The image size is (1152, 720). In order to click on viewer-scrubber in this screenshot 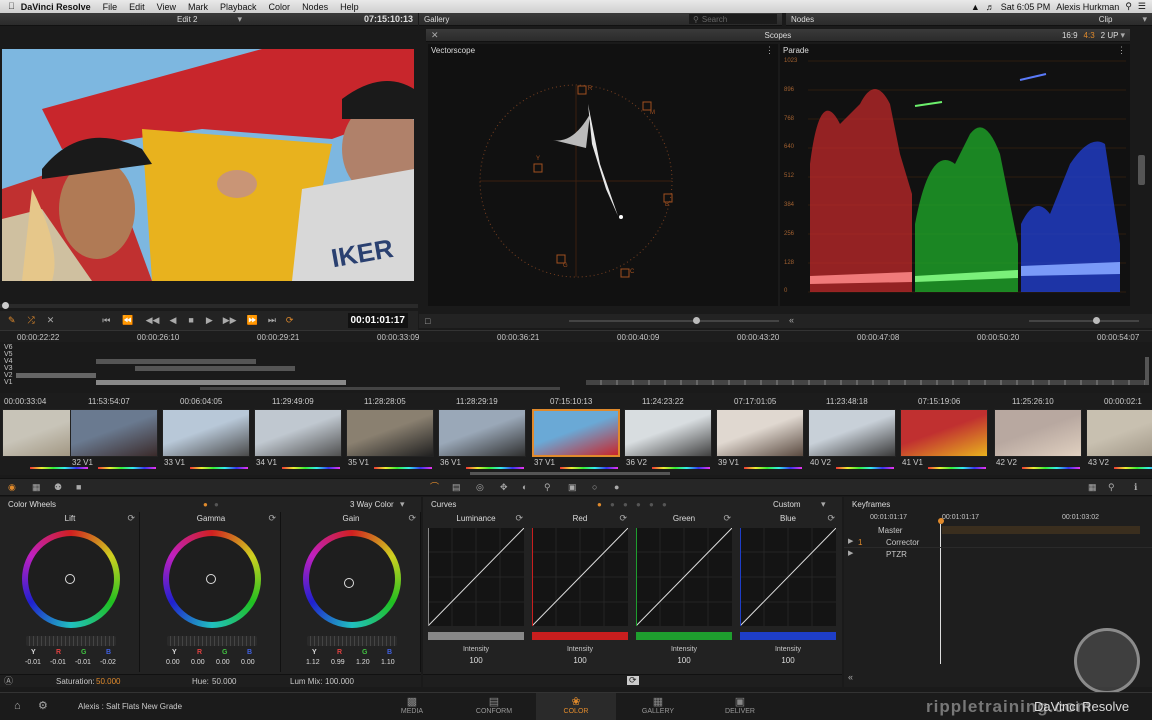, I will do `click(209, 306)`.